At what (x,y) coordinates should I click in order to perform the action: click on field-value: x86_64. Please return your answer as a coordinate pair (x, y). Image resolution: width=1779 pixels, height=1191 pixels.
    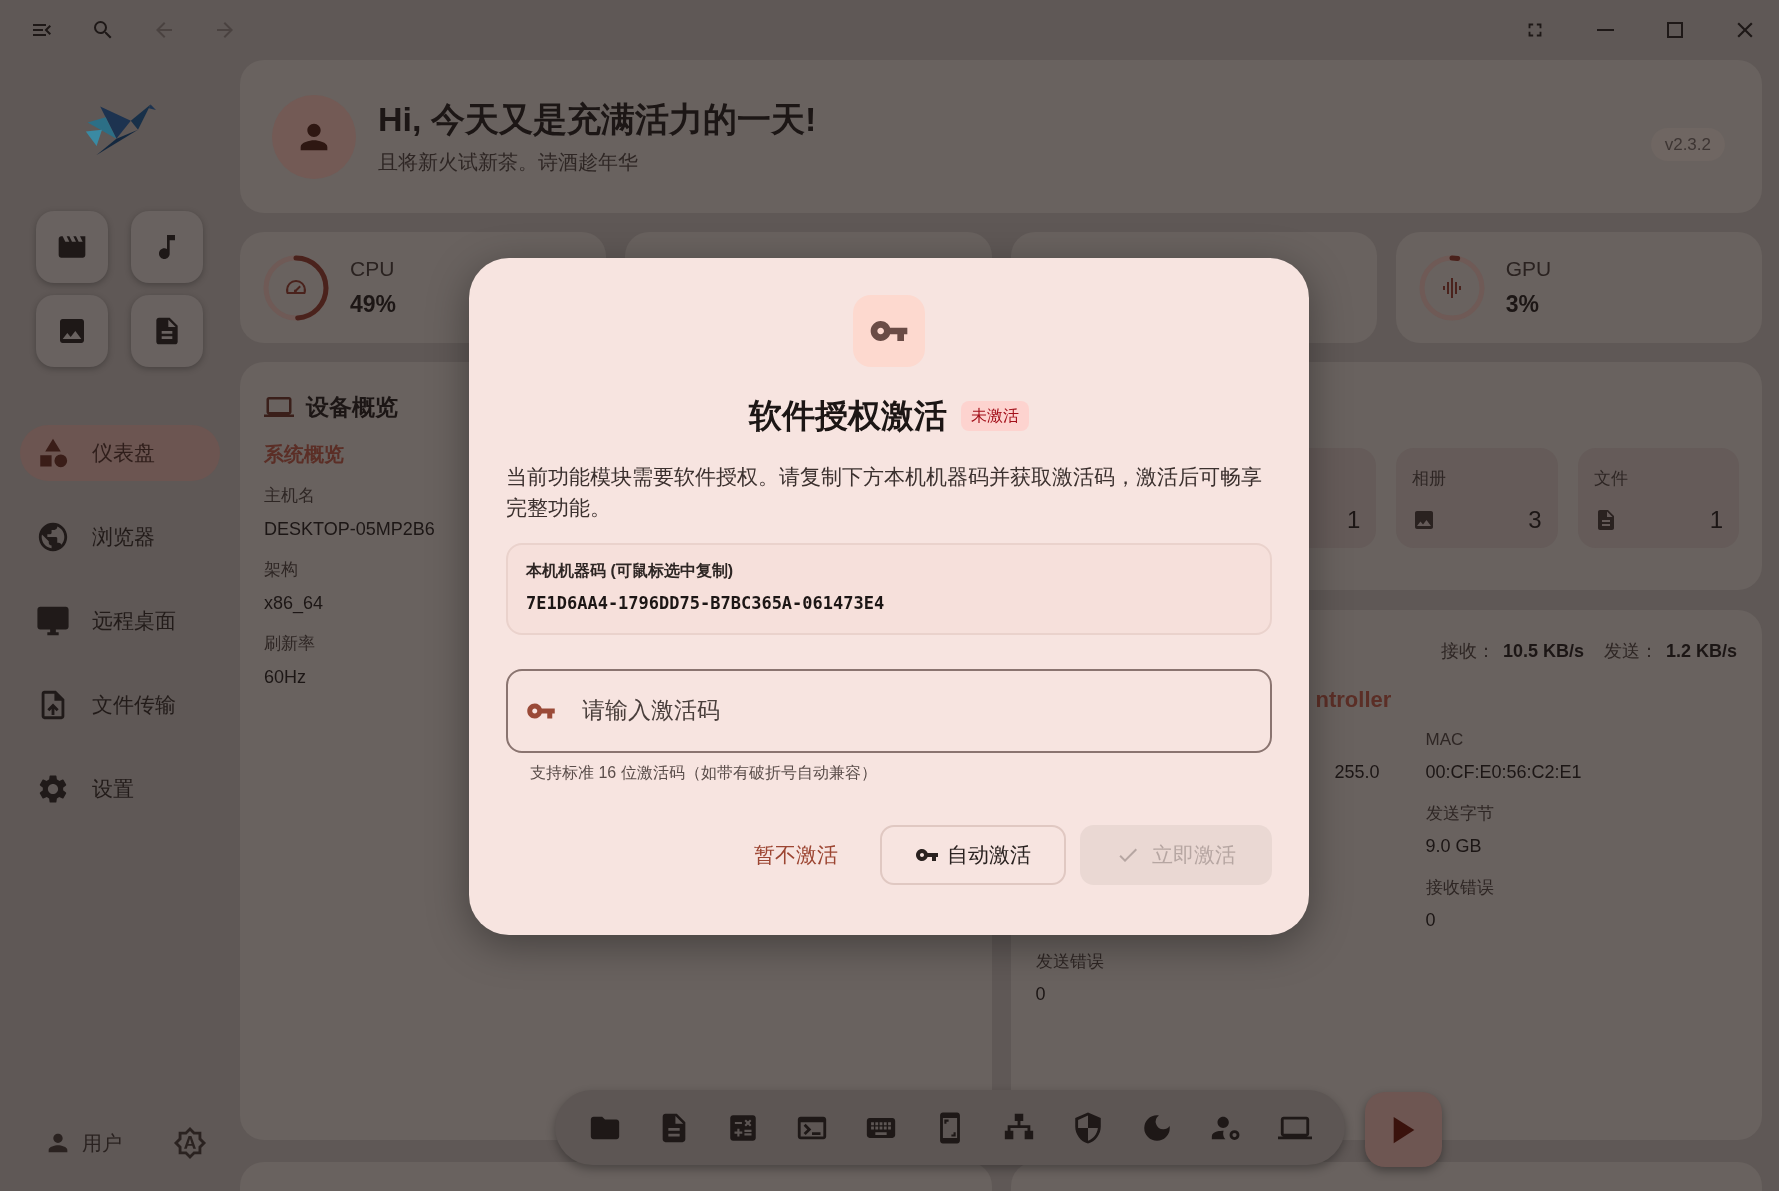
    Looking at the image, I should click on (294, 603).